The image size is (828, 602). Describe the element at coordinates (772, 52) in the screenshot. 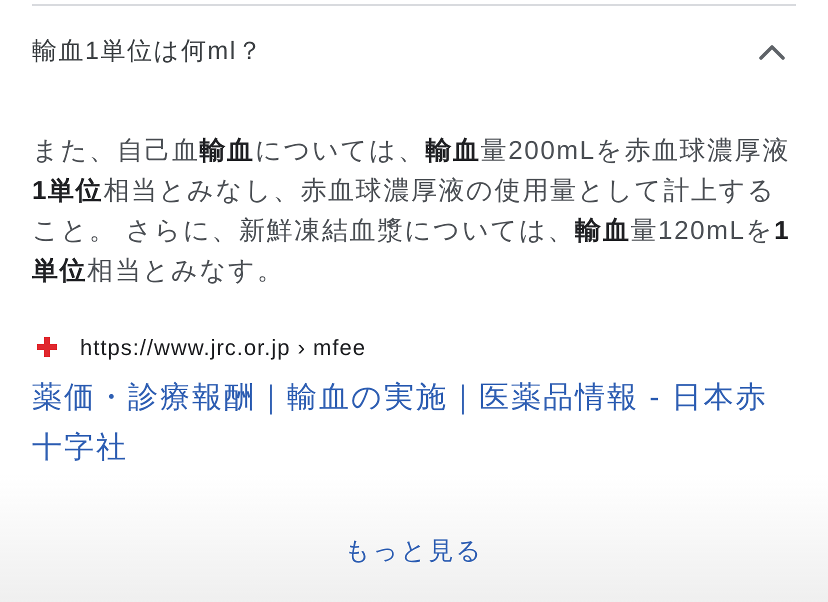

I see `chevron-up-icon` at that location.